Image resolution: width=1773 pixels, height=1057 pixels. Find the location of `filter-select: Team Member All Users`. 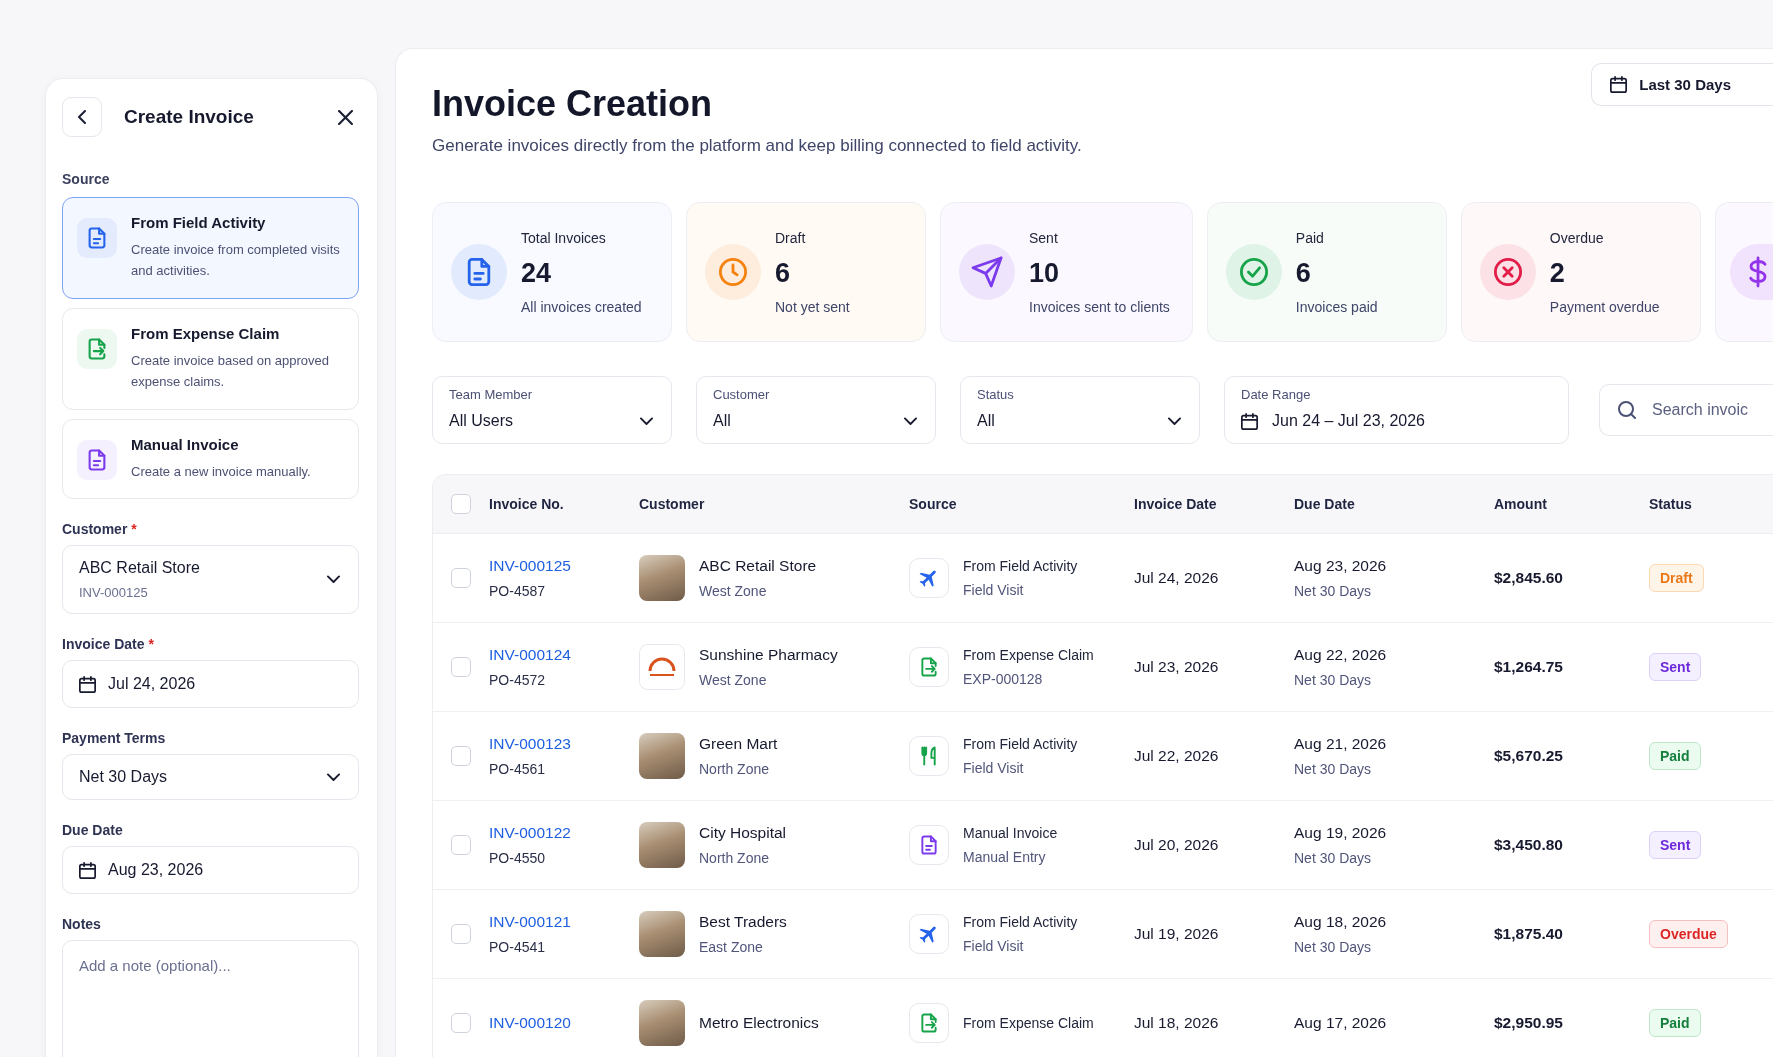

filter-select: Team Member All Users is located at coordinates (552, 410).